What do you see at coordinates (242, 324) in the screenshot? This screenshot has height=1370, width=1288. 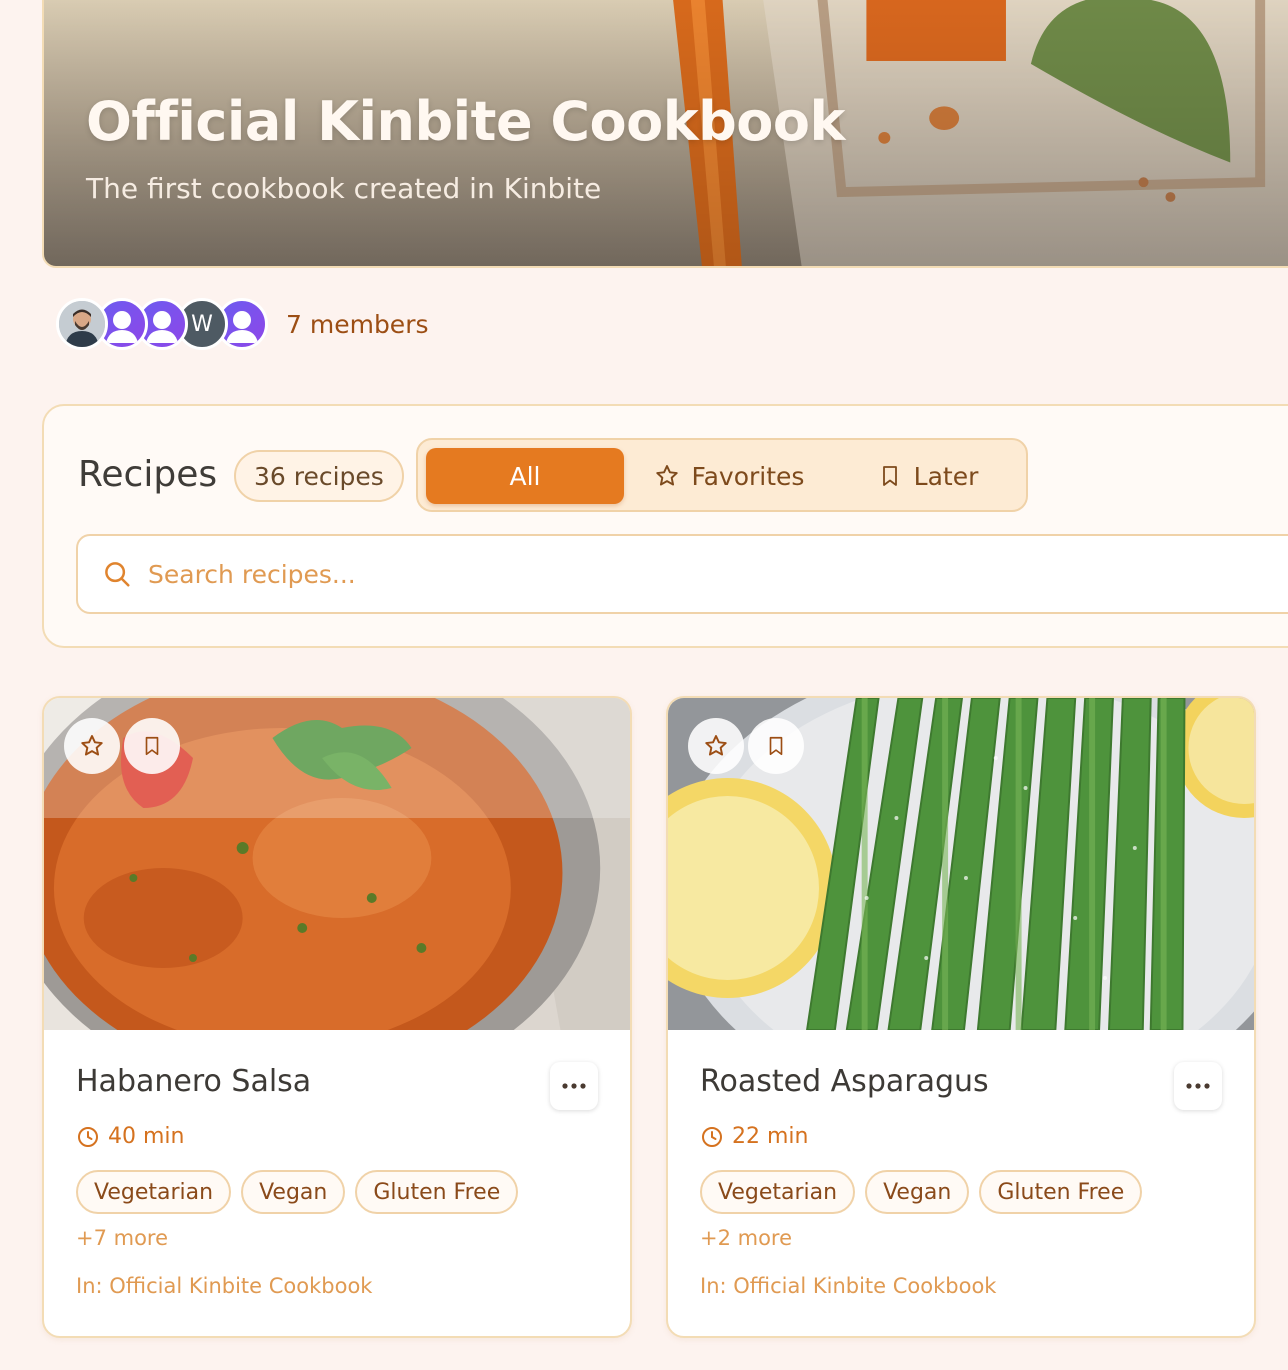 I see `members-row: W 7 members` at bounding box center [242, 324].